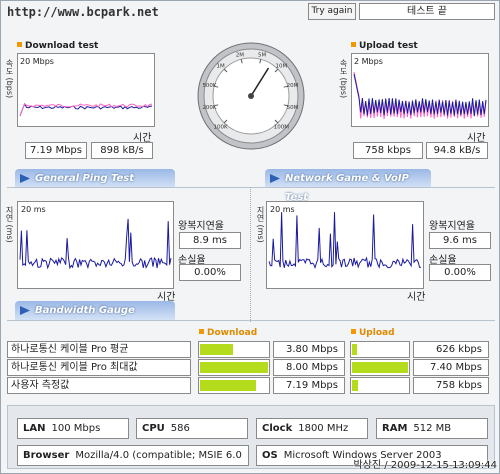  What do you see at coordinates (251, 96) in the screenshot?
I see `speed-gauge: 100K200K500K1M2M 5M10M20M50M100M` at bounding box center [251, 96].